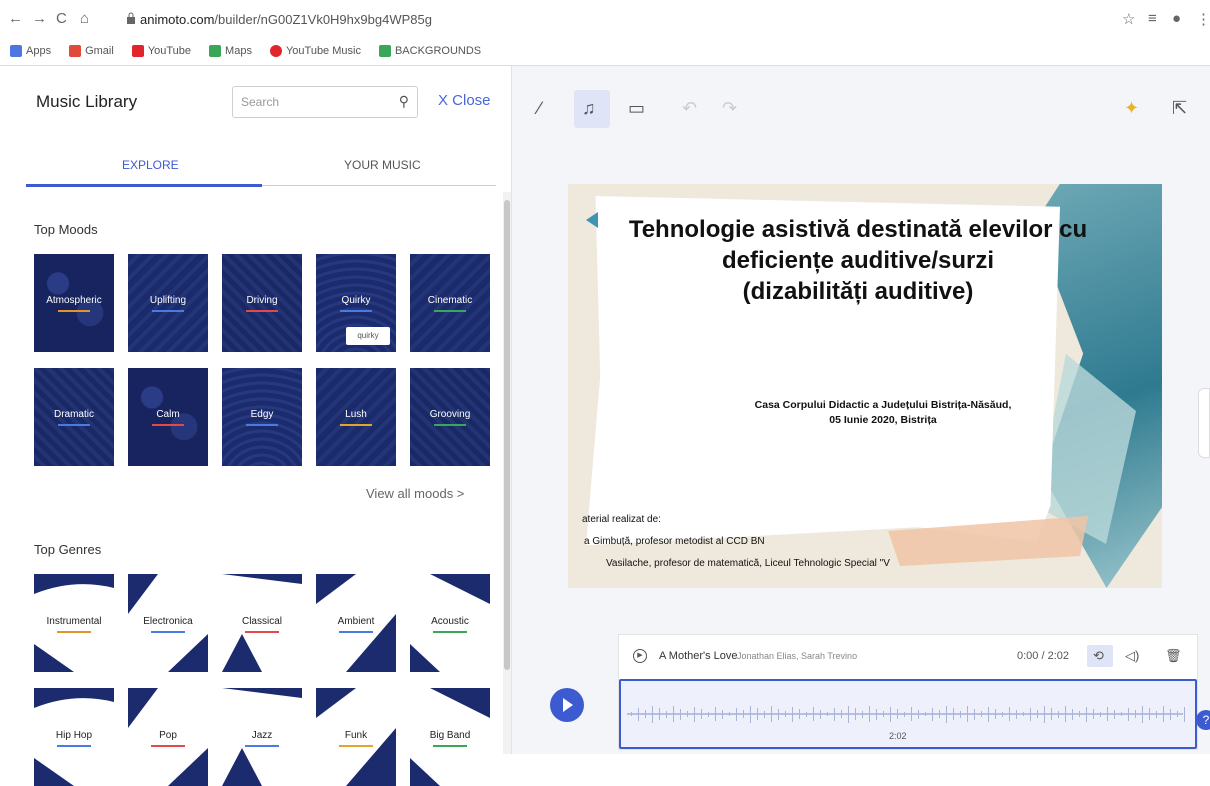  What do you see at coordinates (168, 303) in the screenshot?
I see `mood-tile: Uplifting` at bounding box center [168, 303].